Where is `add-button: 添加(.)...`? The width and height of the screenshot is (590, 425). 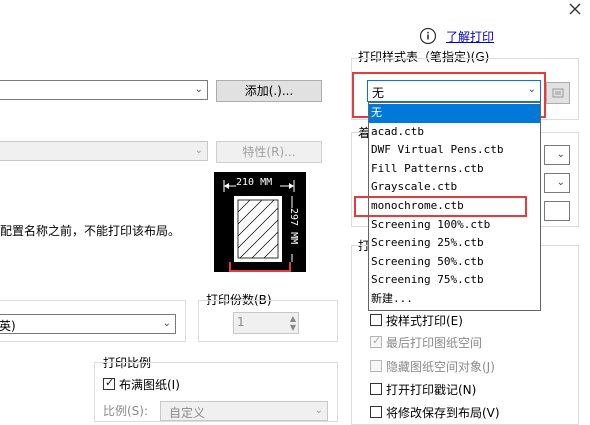
add-button: 添加(.)... is located at coordinates (269, 91).